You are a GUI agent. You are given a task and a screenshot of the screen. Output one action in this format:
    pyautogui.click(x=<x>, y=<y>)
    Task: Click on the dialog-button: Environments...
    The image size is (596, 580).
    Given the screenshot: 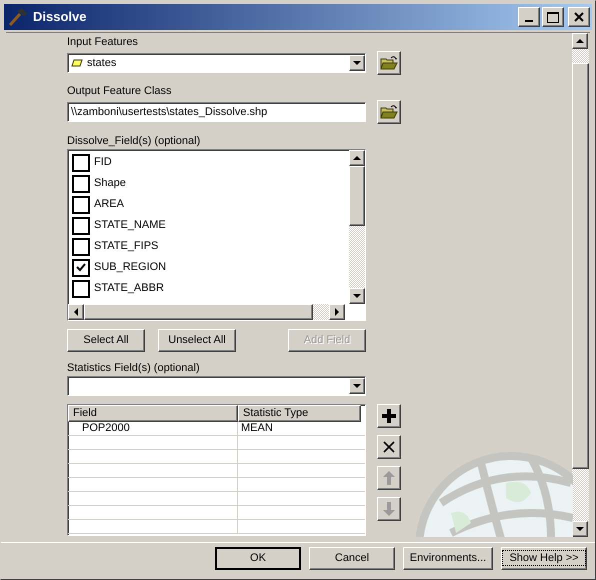 What is the action you would take?
    pyautogui.click(x=448, y=558)
    